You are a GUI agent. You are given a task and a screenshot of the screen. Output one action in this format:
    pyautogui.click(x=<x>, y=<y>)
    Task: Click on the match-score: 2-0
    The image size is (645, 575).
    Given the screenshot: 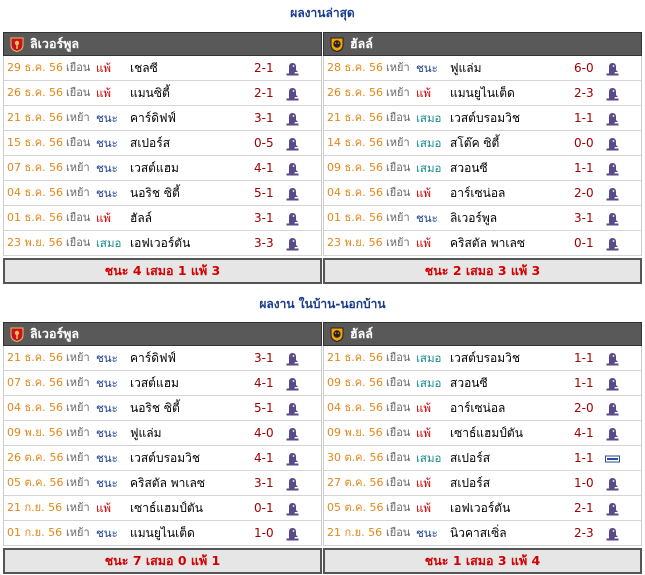 What is the action you would take?
    pyautogui.click(x=584, y=408)
    